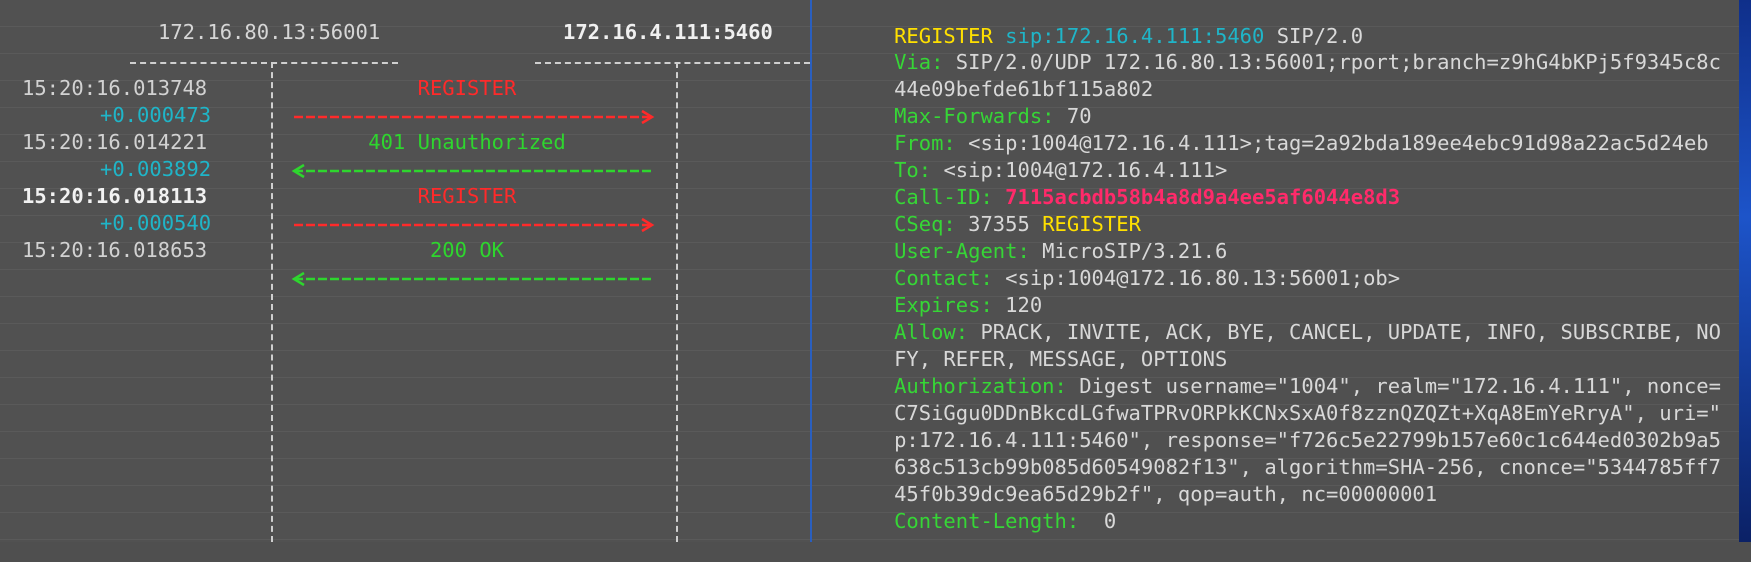 Image resolution: width=1751 pixels, height=562 pixels. I want to click on host-left-underline, so click(264, 63).